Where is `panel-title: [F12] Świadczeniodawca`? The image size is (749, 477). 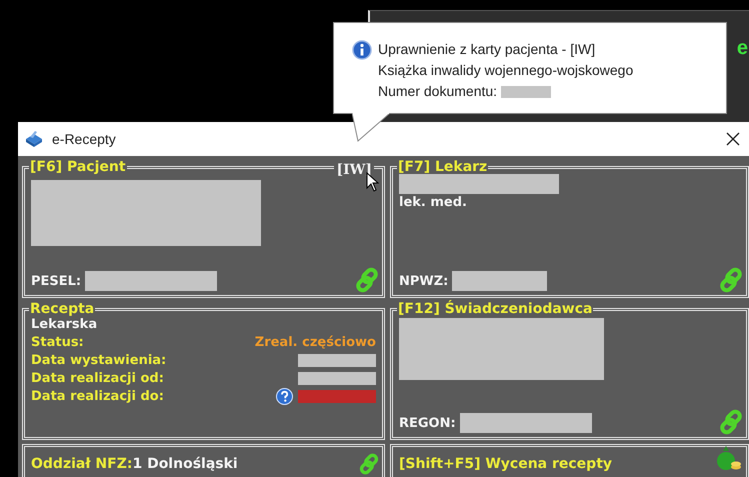 panel-title: [F12] Świadczeniodawca is located at coordinates (495, 309).